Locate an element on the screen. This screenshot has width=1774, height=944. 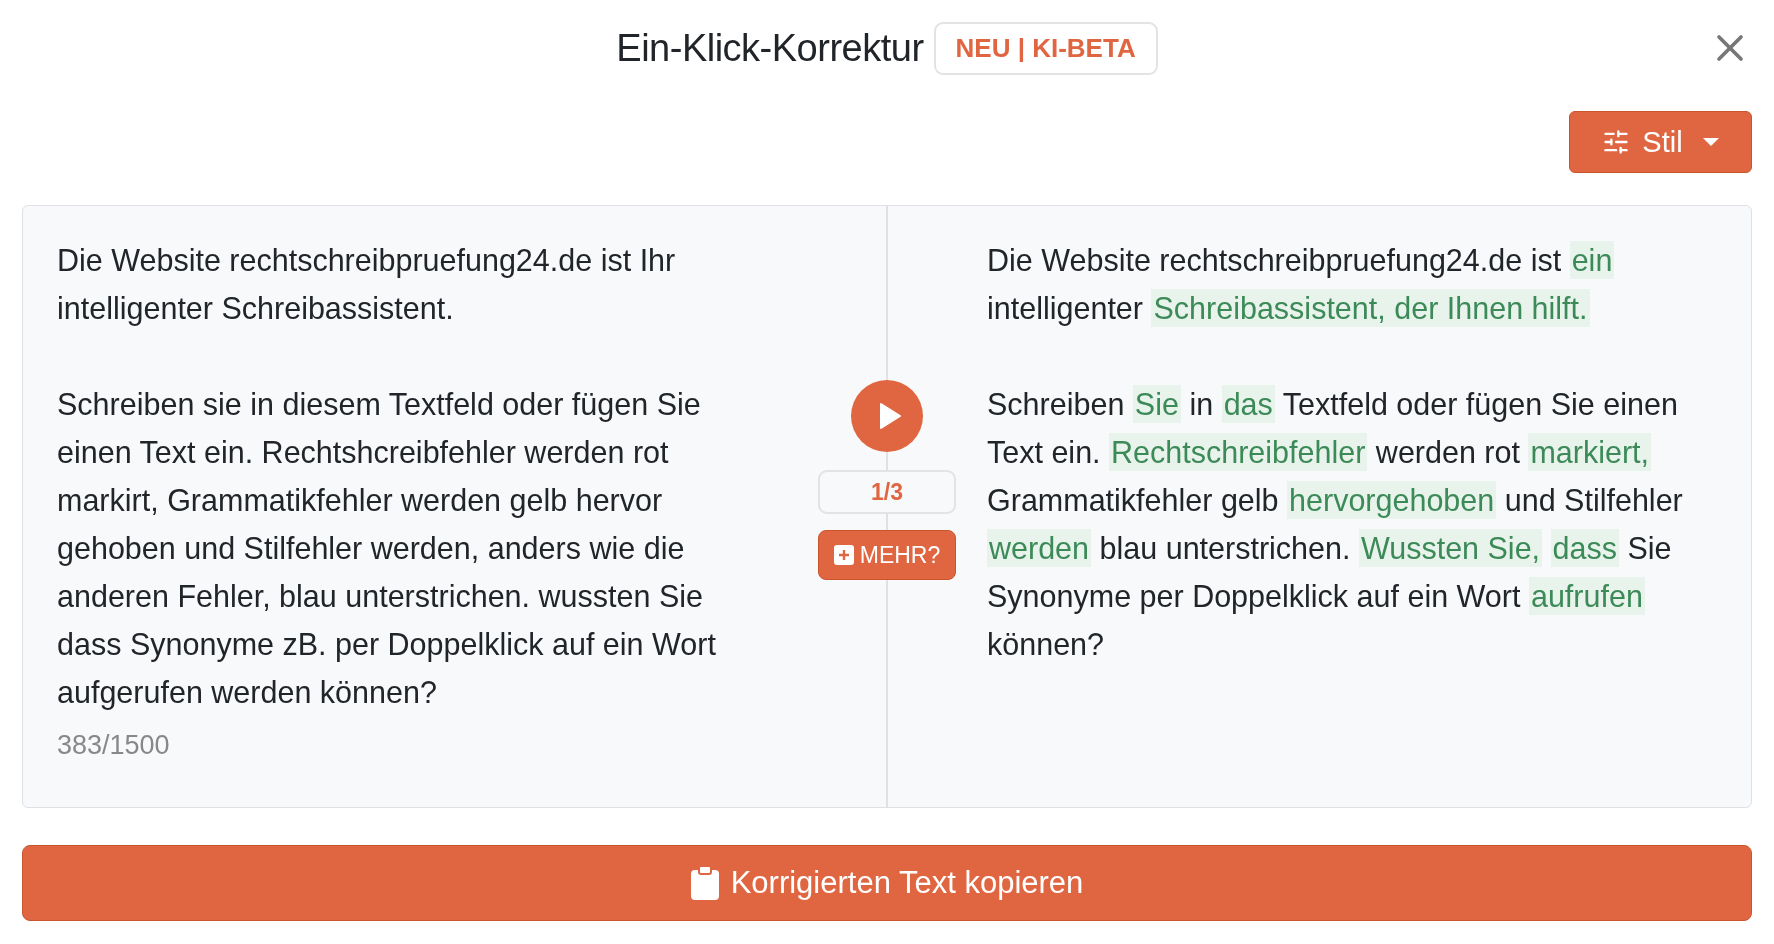
plus-icon is located at coordinates (843, 555).